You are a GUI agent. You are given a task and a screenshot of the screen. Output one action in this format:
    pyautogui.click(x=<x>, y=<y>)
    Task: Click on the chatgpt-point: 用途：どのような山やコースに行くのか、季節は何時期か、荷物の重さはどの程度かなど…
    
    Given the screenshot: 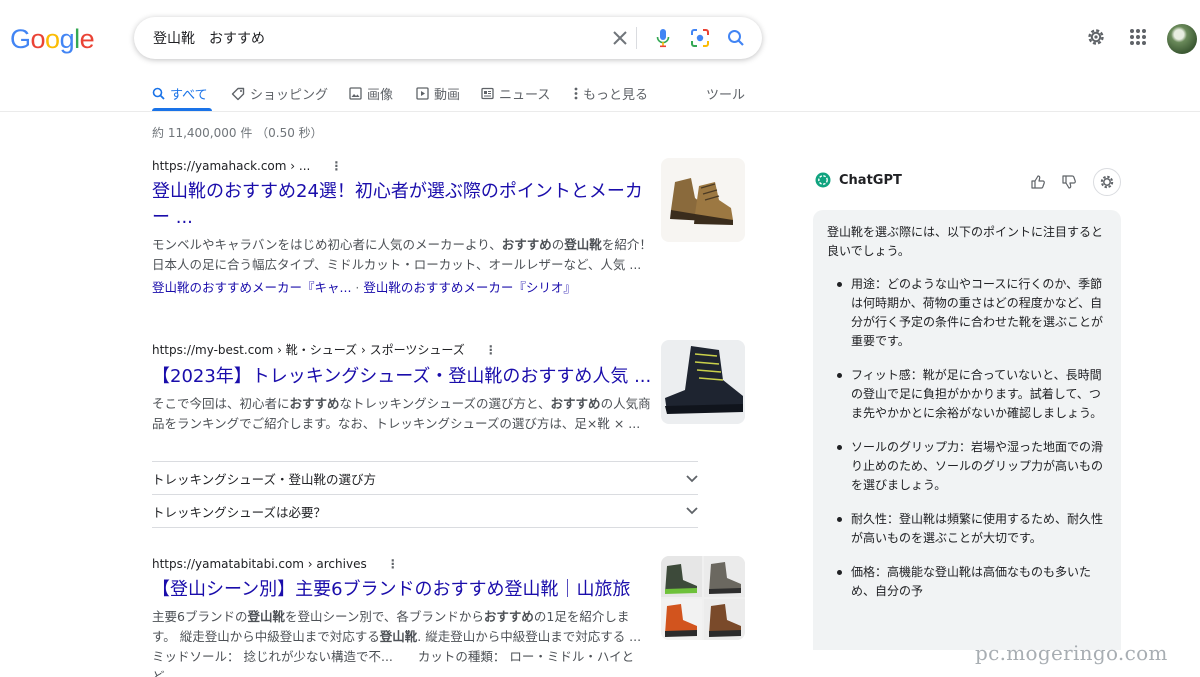 What is the action you would take?
    pyautogui.click(x=972, y=313)
    